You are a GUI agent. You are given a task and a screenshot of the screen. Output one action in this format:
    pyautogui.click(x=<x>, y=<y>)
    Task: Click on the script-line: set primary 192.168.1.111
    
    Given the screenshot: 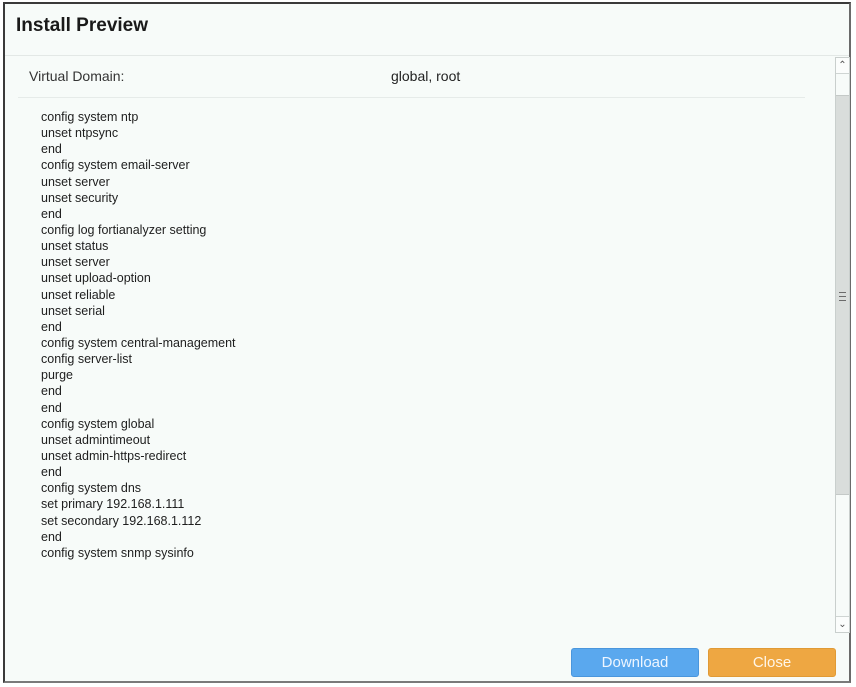 What is the action you would take?
    pyautogui.click(x=113, y=504)
    